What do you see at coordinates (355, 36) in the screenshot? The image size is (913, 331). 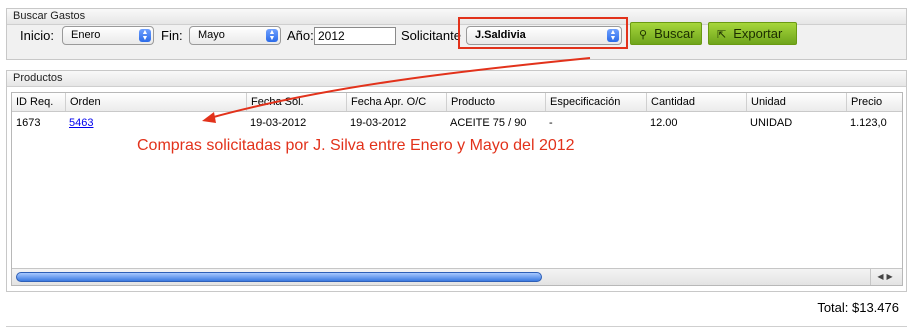 I see `anio-input: 2012` at bounding box center [355, 36].